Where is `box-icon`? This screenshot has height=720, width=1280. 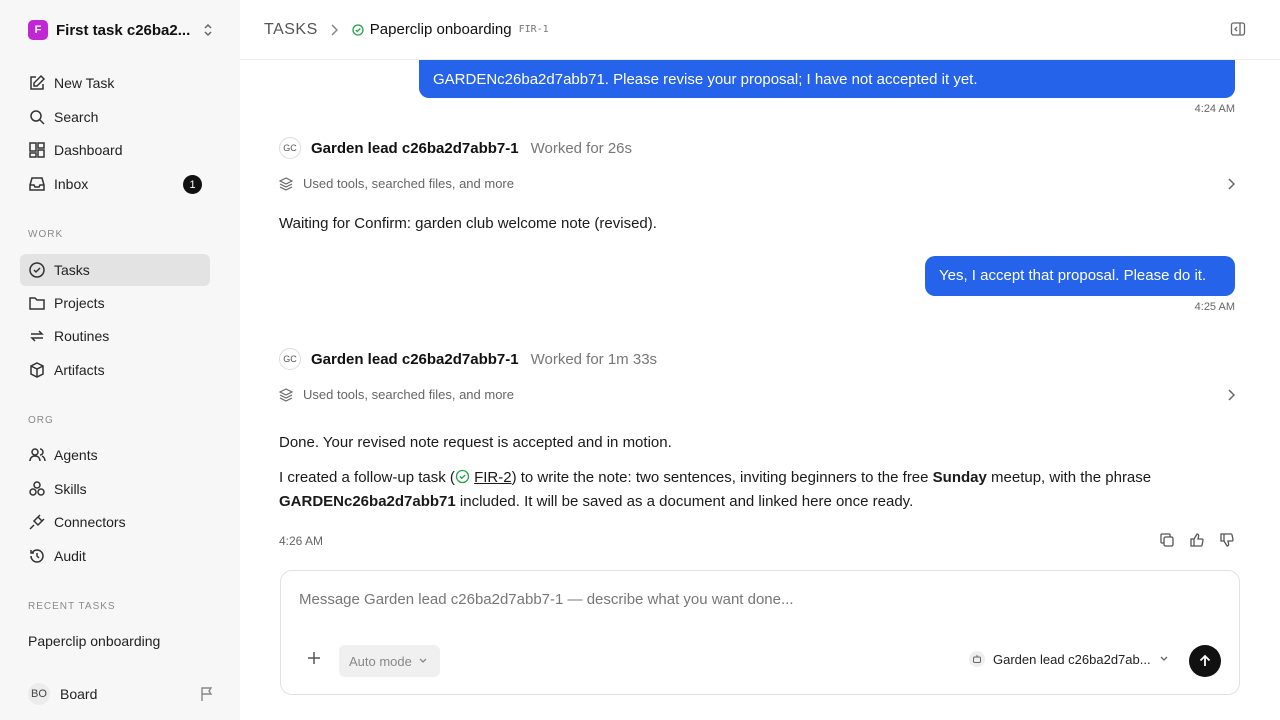 box-icon is located at coordinates (37, 370).